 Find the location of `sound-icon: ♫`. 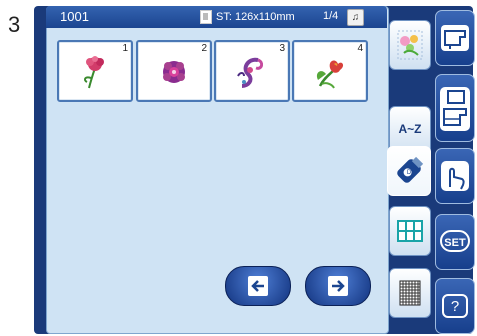

sound-icon: ♫ is located at coordinates (355, 17).